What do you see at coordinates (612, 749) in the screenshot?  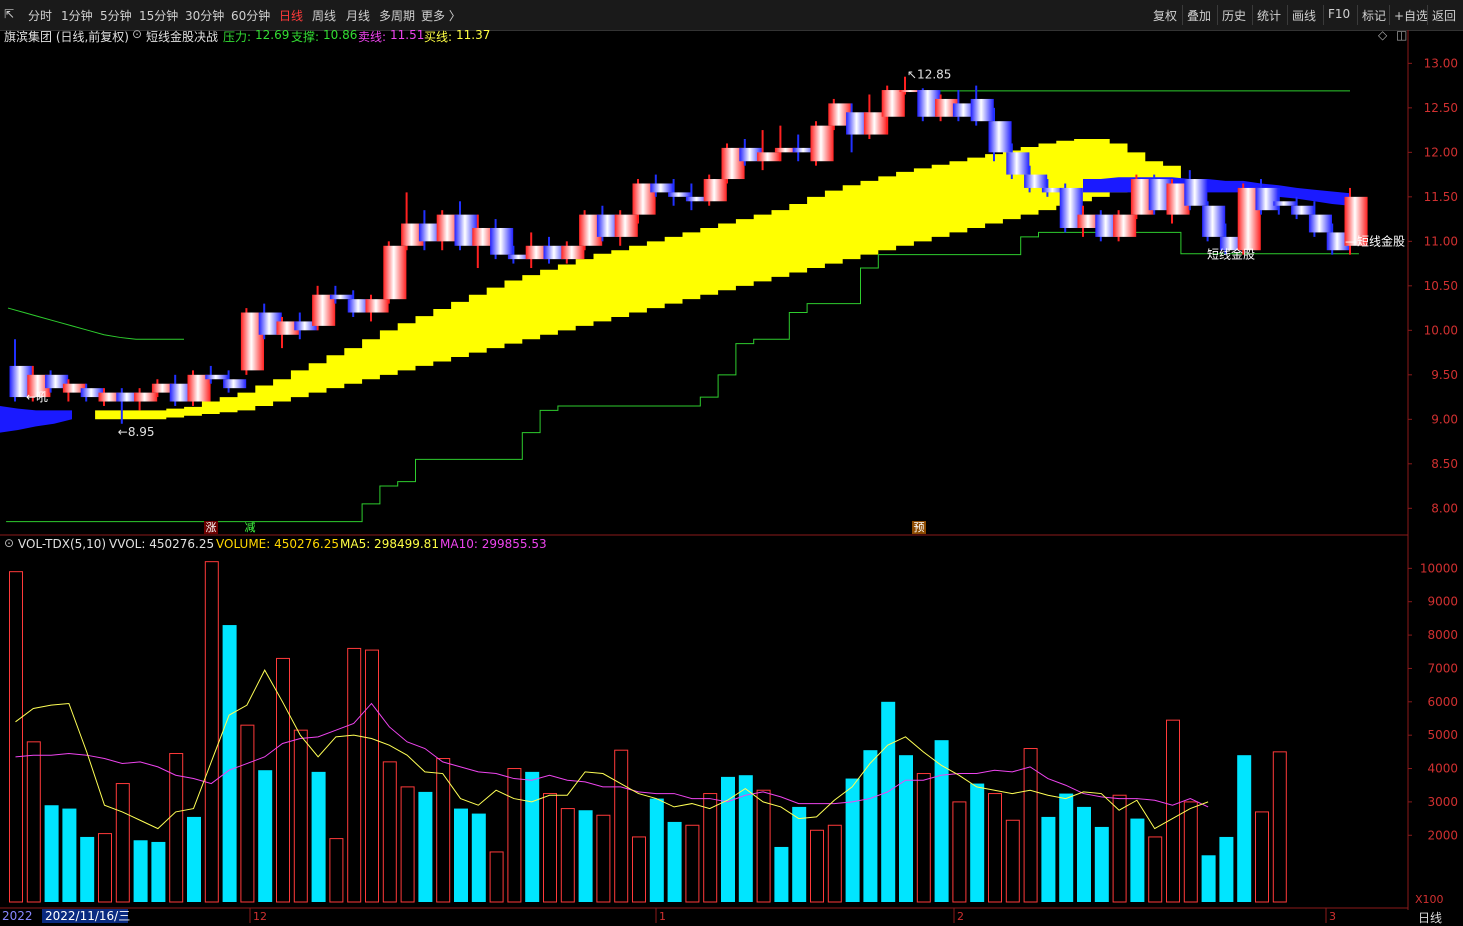 I see `ma5-line` at bounding box center [612, 749].